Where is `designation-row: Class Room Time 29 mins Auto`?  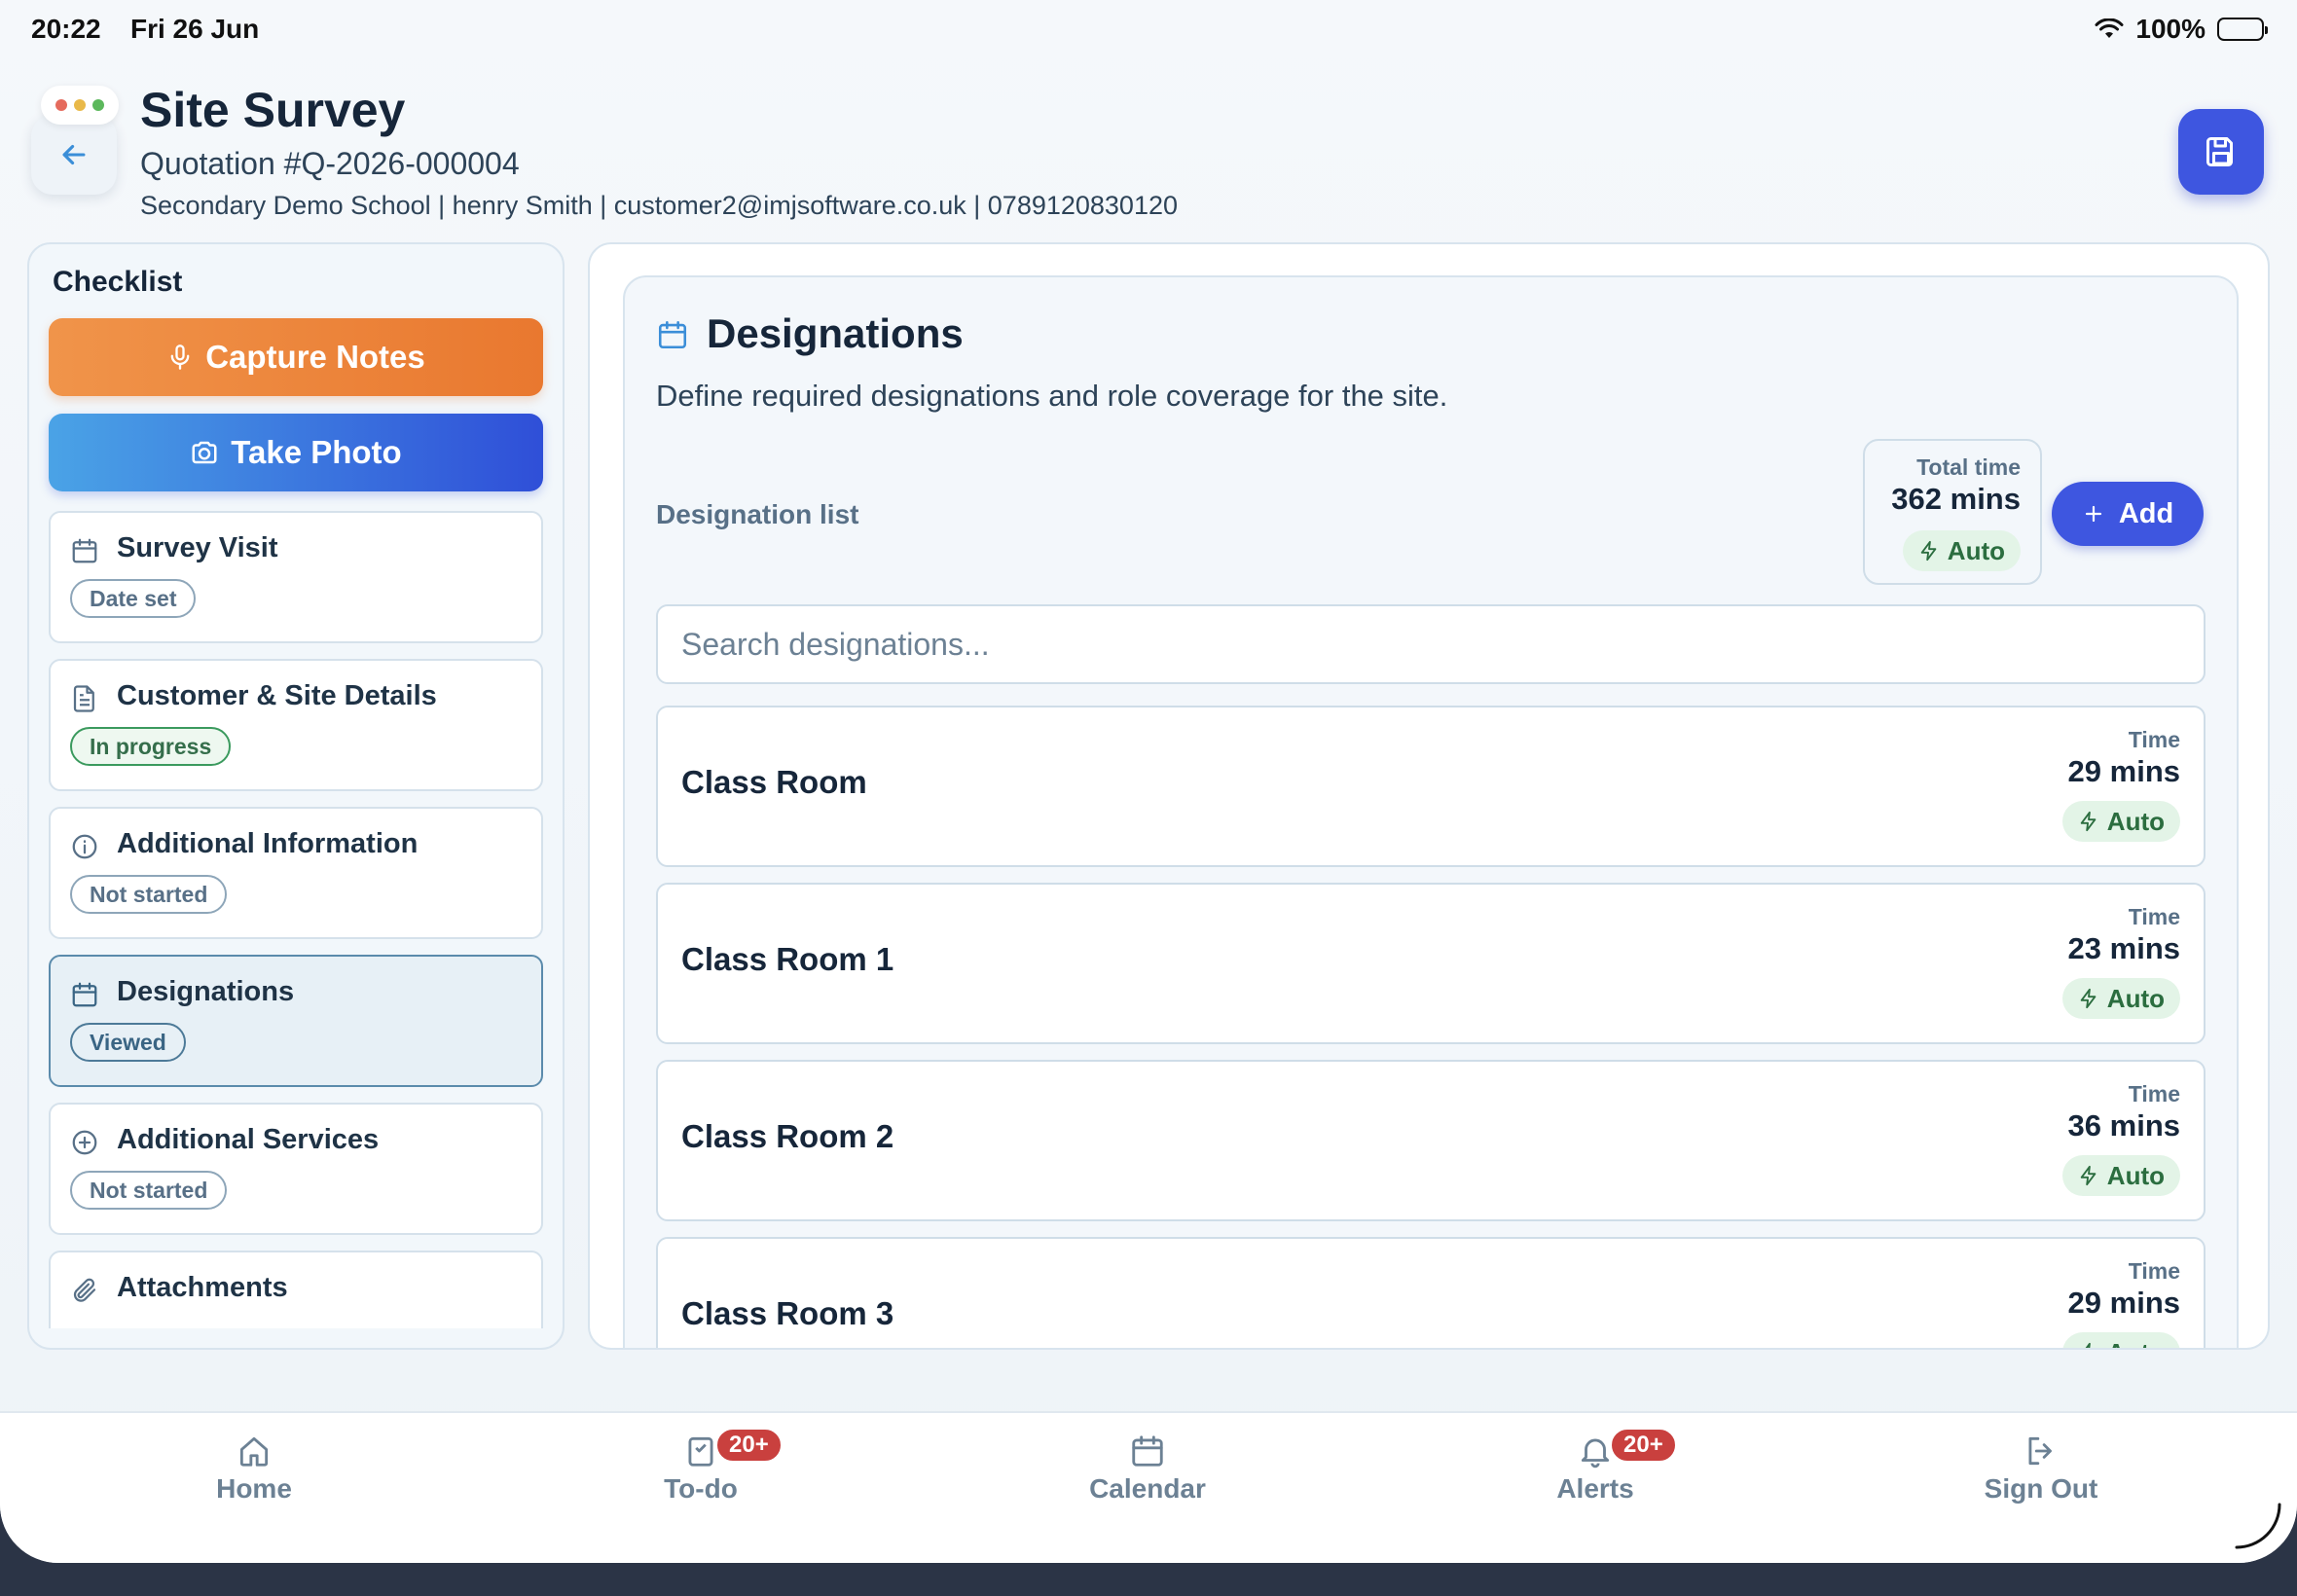 designation-row: Class Room Time 29 mins Auto is located at coordinates (1431, 786).